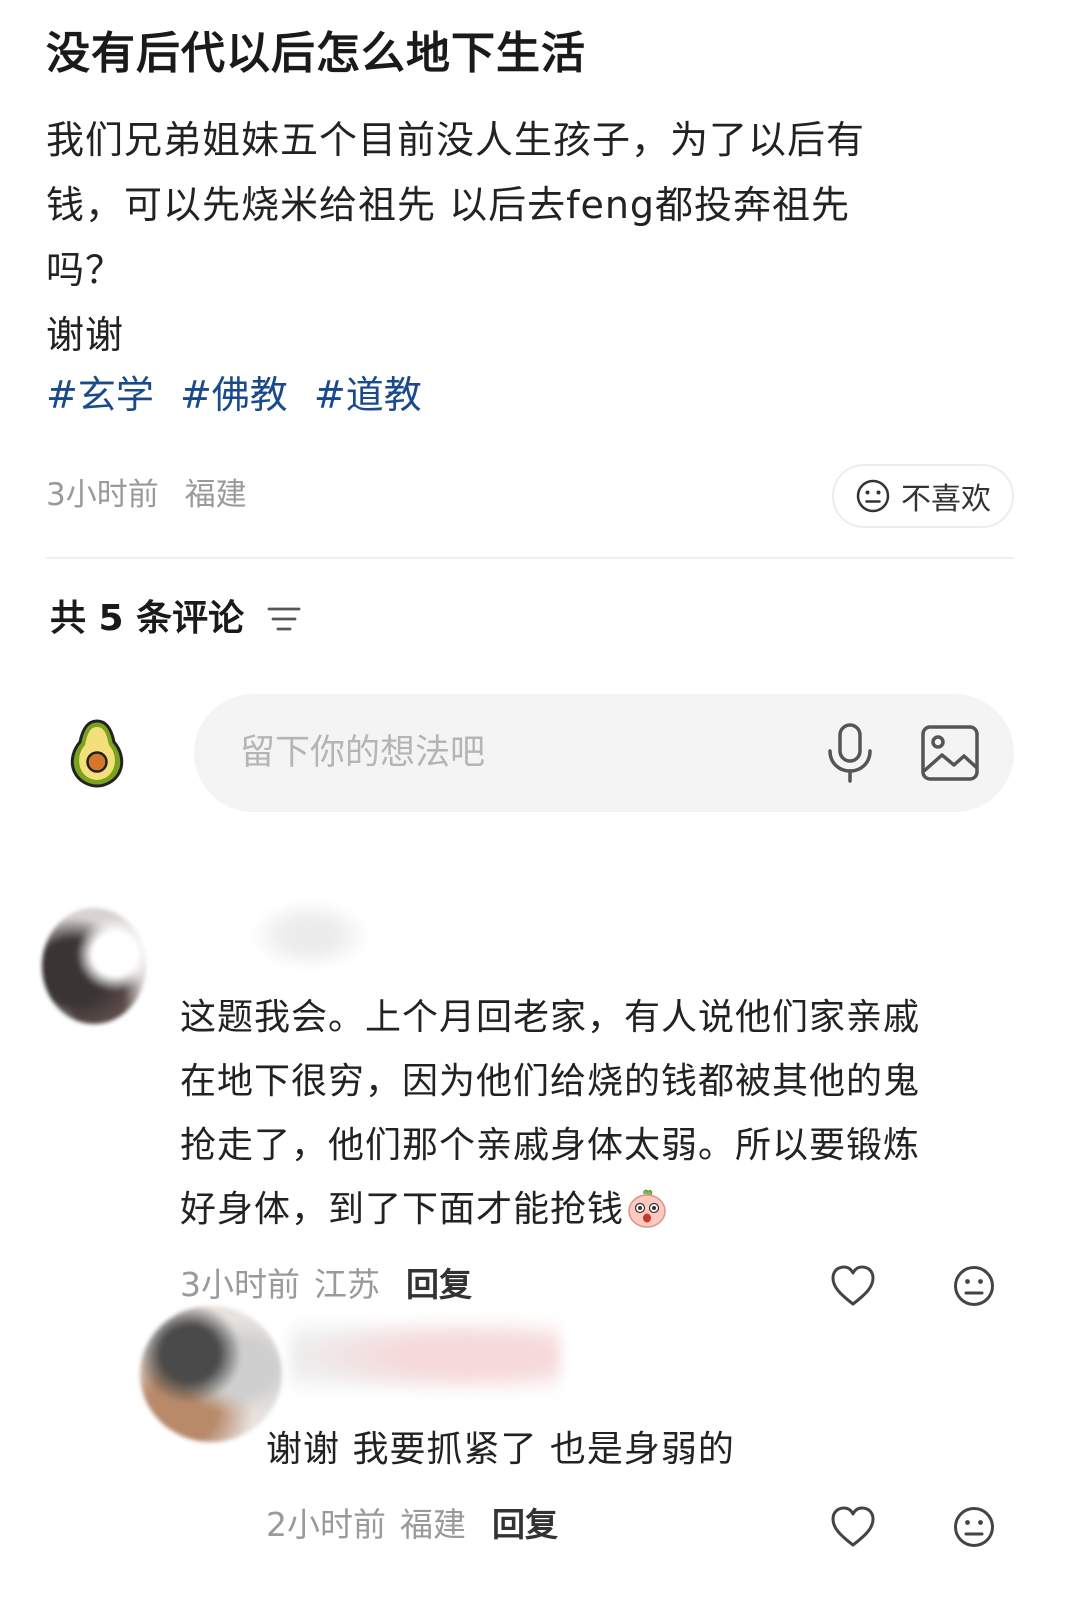 The image size is (1080, 1600). What do you see at coordinates (147, 618) in the screenshot?
I see `comments-count: 共 5 条评论` at bounding box center [147, 618].